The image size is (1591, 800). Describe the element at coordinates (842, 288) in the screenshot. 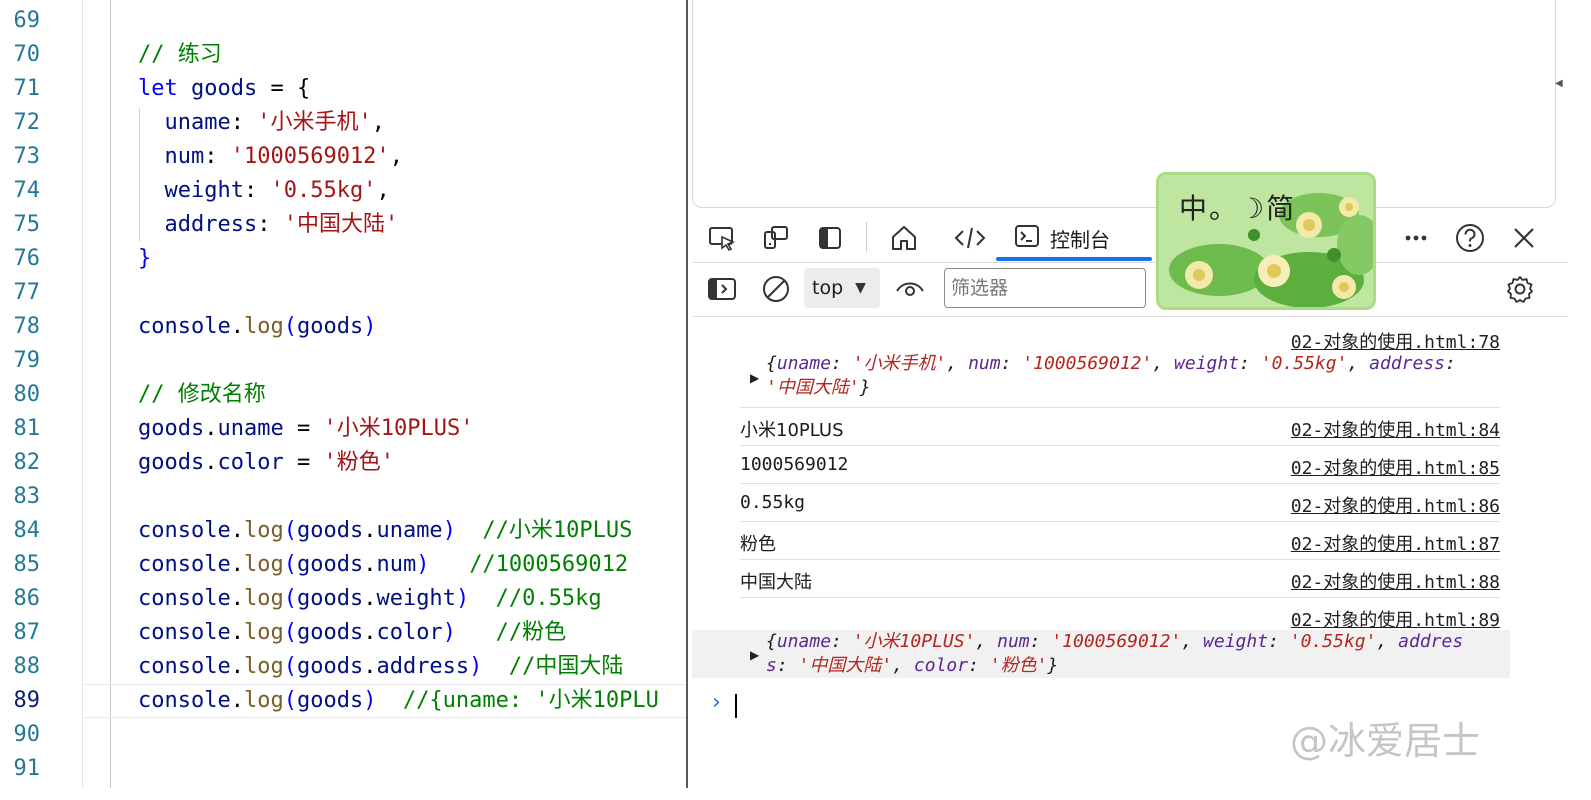

I see `context-selector: top ▼` at that location.